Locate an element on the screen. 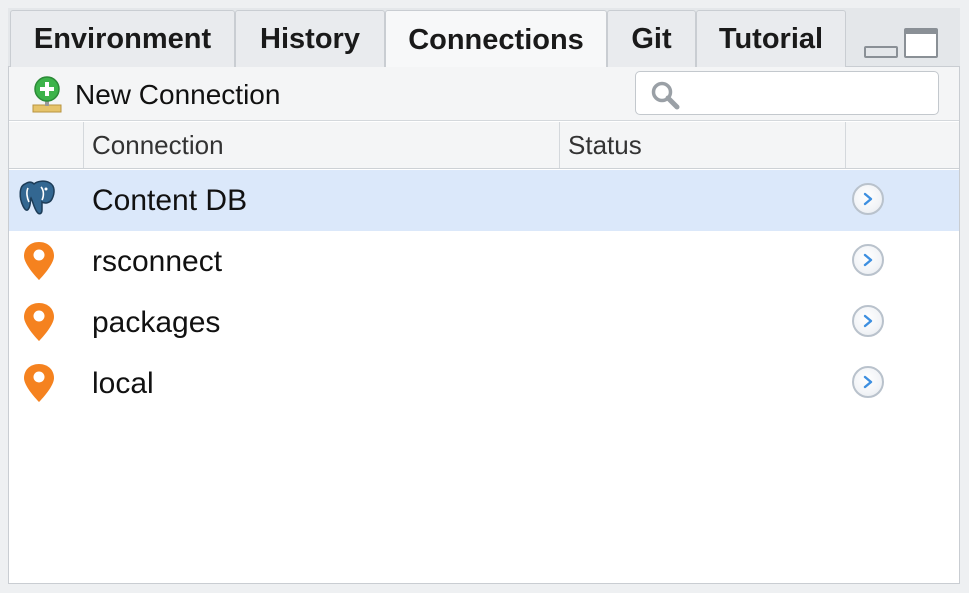 This screenshot has width=969, height=593. connection-name: Content DB is located at coordinates (170, 200).